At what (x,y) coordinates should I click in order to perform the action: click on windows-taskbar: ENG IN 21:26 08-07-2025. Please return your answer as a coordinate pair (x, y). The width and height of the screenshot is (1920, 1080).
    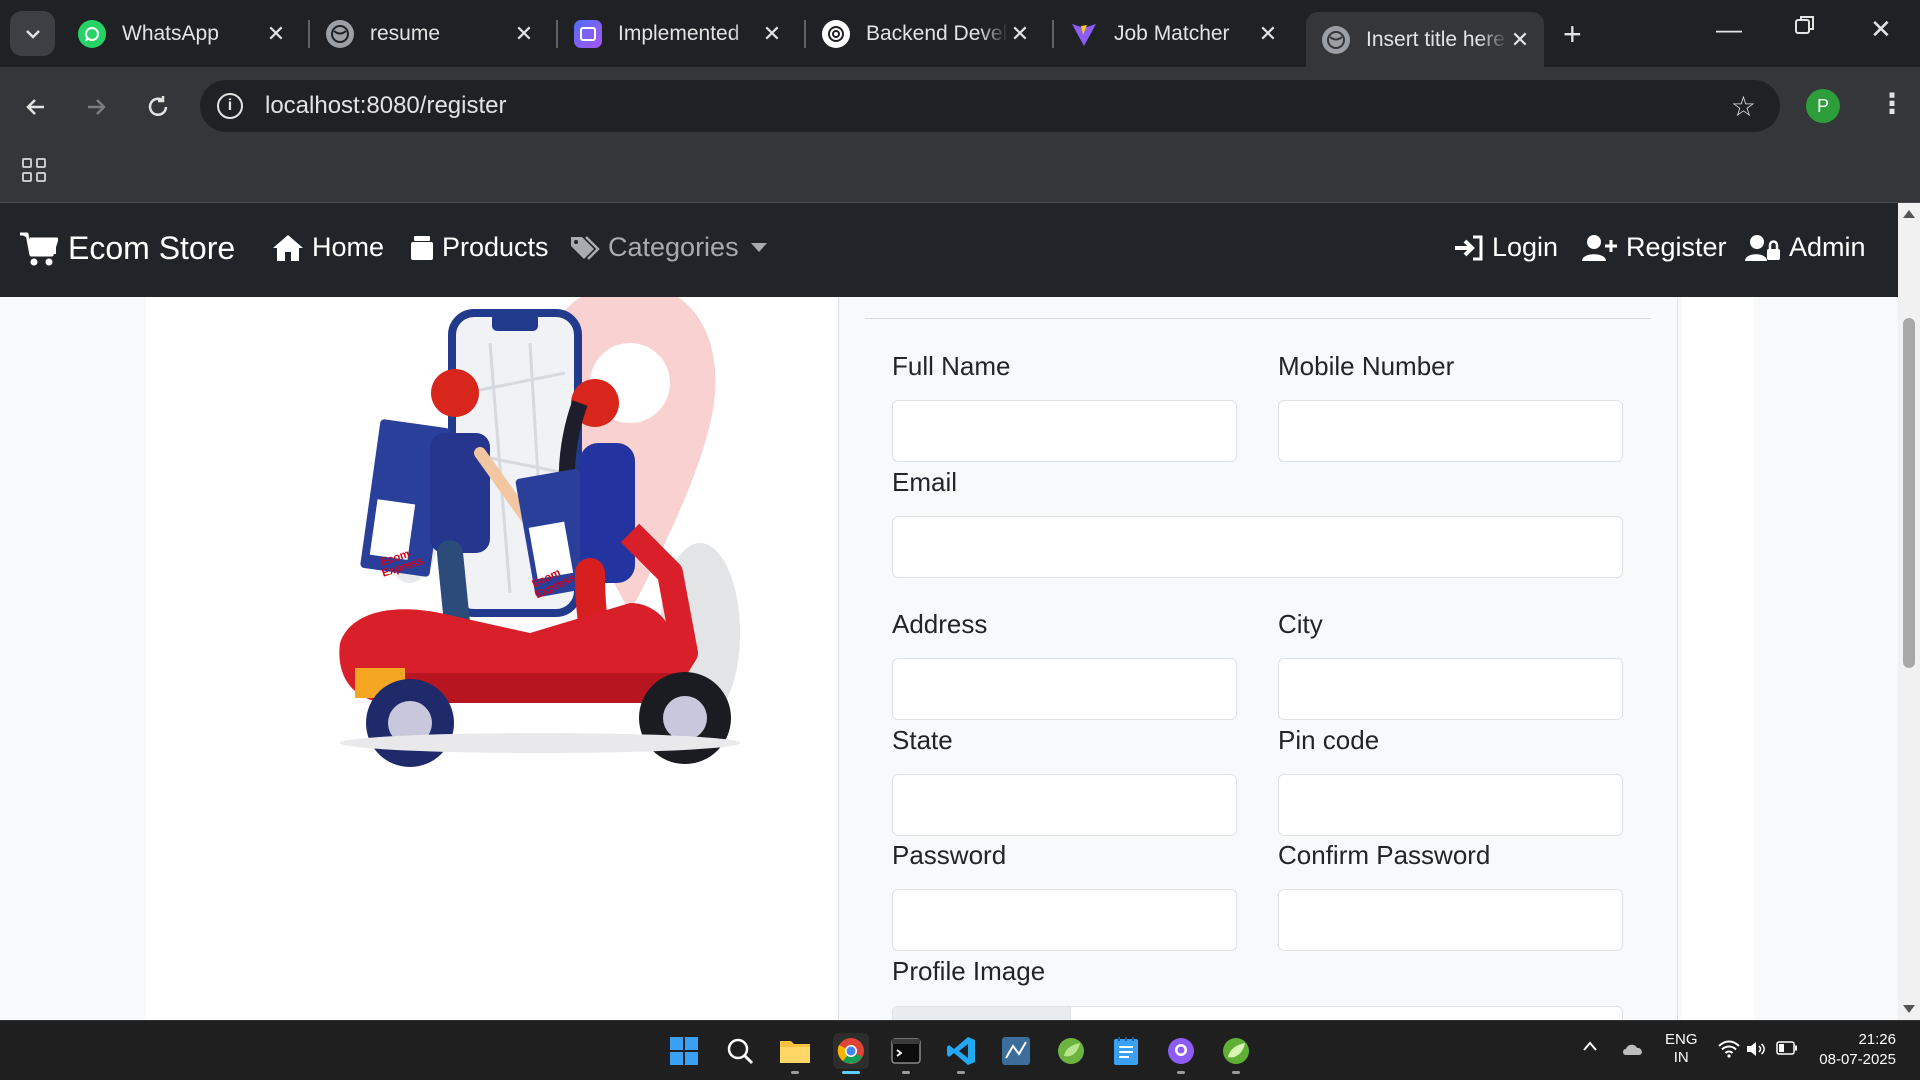
    Looking at the image, I should click on (960, 1050).